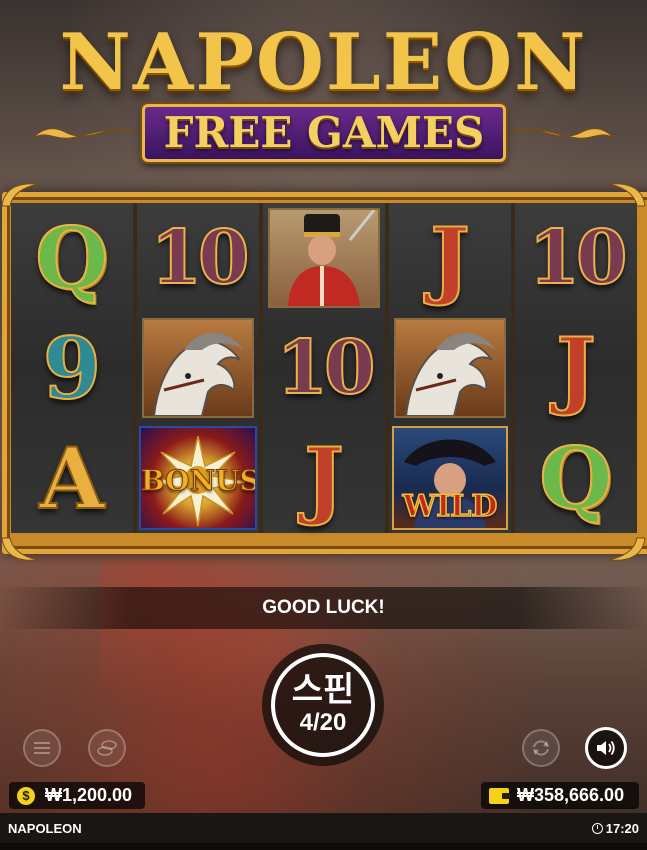  I want to click on free-spins-counter: 4/20, so click(323, 722).